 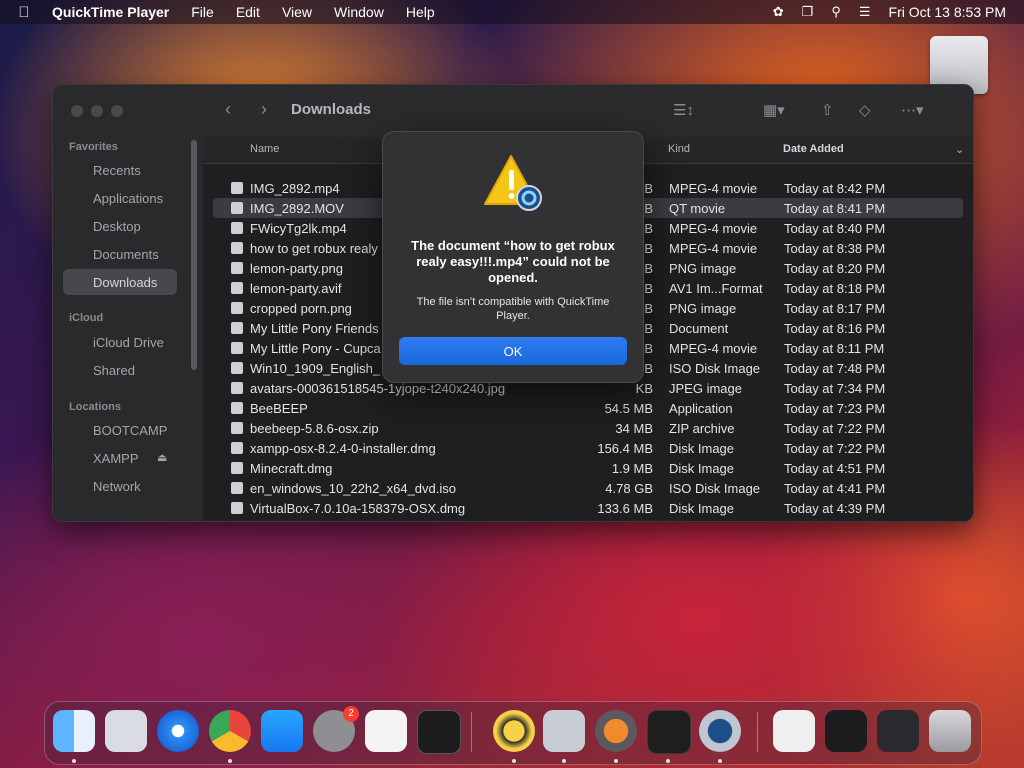 I want to click on column-date-added: Date Added, so click(x=813, y=149).